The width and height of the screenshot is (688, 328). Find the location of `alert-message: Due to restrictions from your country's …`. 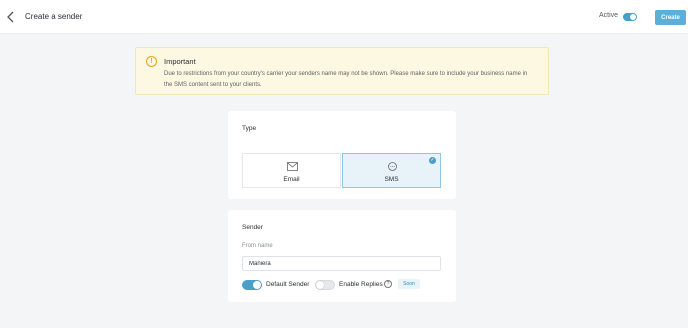

alert-message: Due to restrictions from your country's … is located at coordinates (346, 79).